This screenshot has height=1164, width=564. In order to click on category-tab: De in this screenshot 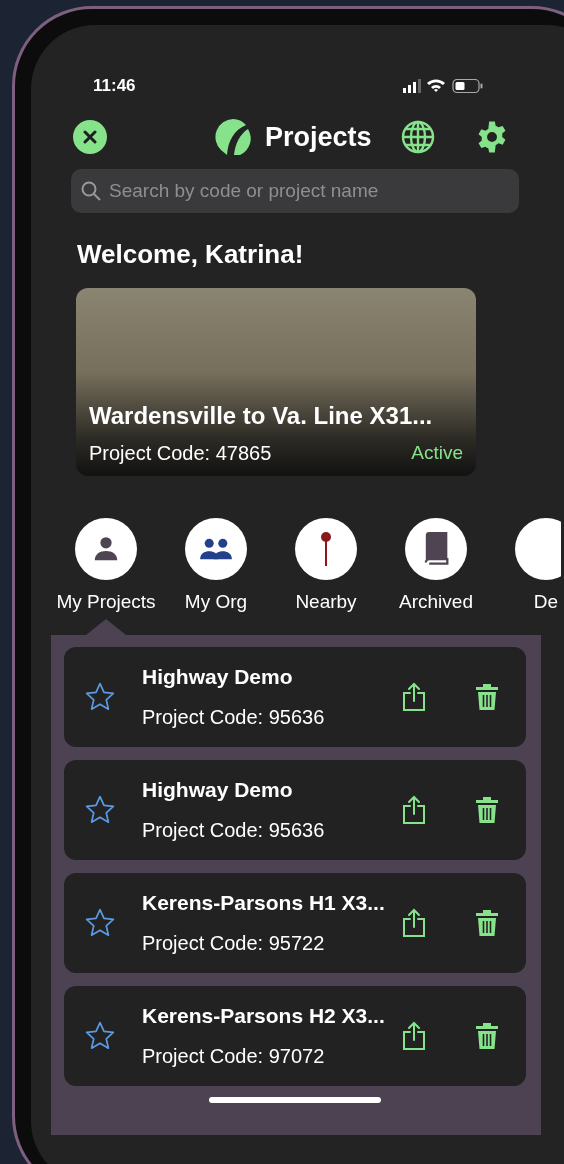, I will do `click(526, 576)`.